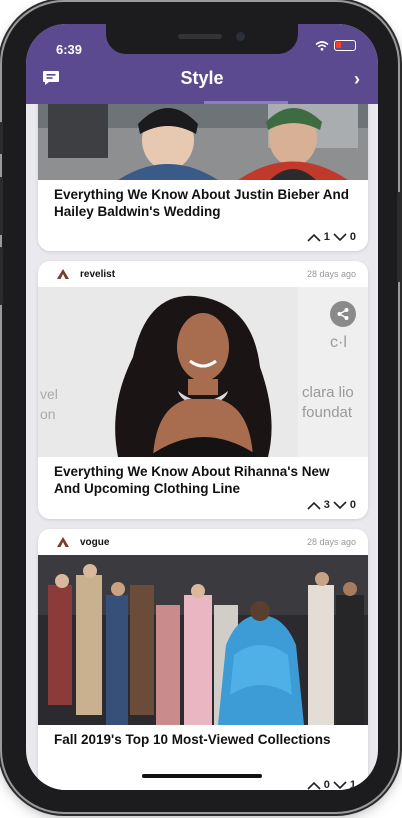 This screenshot has width=402, height=818. Describe the element at coordinates (48, 414) in the screenshot. I see `backdrop-text-left-2: on` at that location.